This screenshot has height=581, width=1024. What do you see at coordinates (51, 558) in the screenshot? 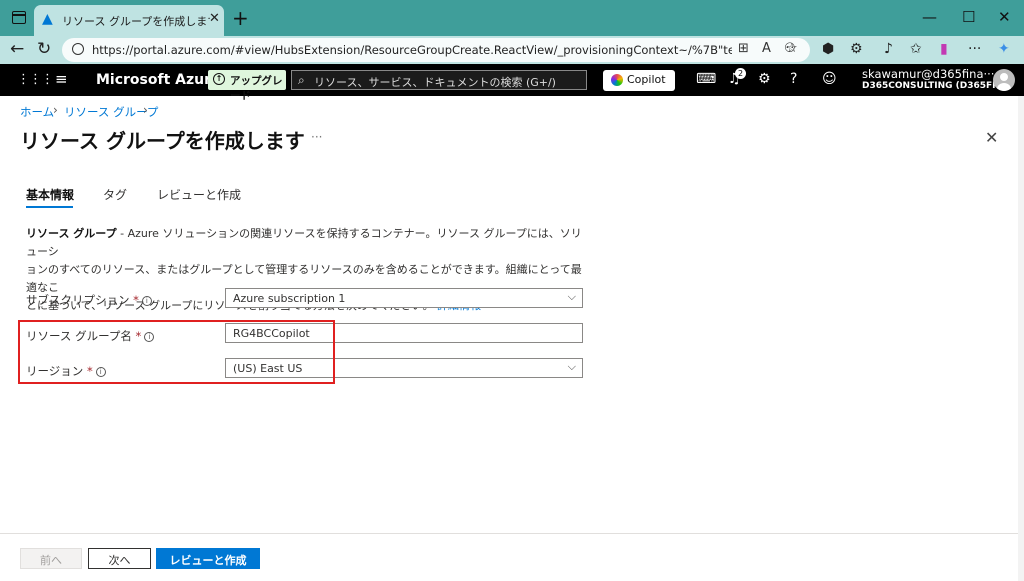
I see `previous-button: 前へ` at bounding box center [51, 558].